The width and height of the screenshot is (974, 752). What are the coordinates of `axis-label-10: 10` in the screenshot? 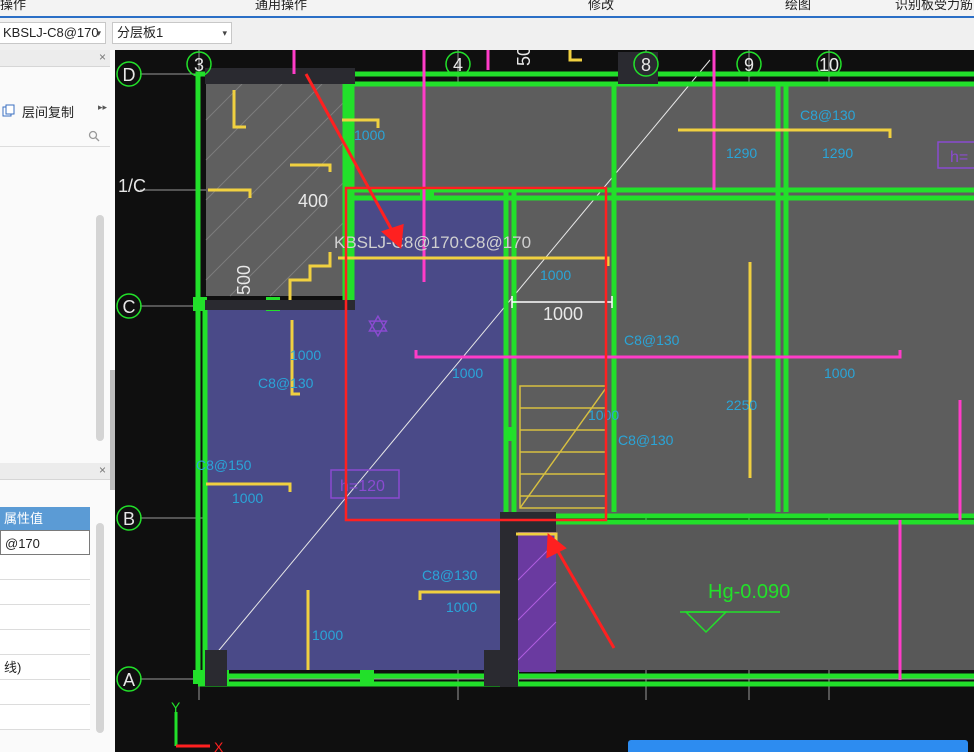 It's located at (829, 65).